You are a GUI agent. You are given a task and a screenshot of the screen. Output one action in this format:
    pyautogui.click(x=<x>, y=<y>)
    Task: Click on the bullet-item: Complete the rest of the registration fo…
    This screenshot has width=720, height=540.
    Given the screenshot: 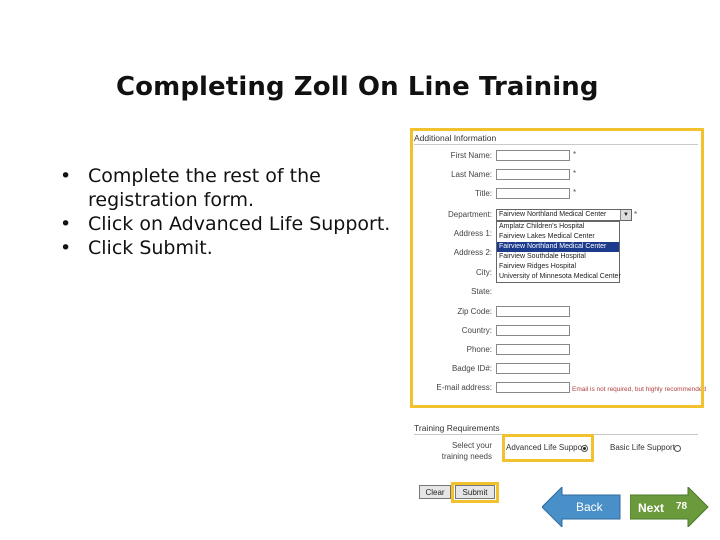 What is the action you would take?
    pyautogui.click(x=230, y=188)
    